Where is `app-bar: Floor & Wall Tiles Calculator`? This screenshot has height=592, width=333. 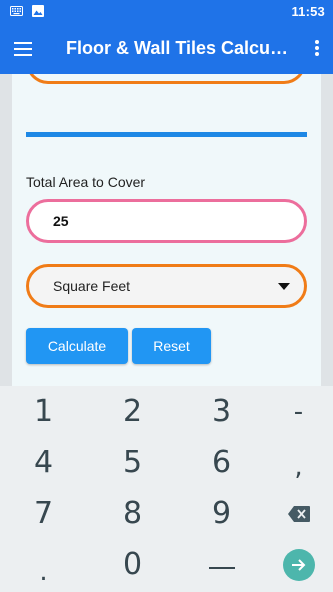
app-bar: Floor & Wall Tiles Calculator is located at coordinates (166, 49).